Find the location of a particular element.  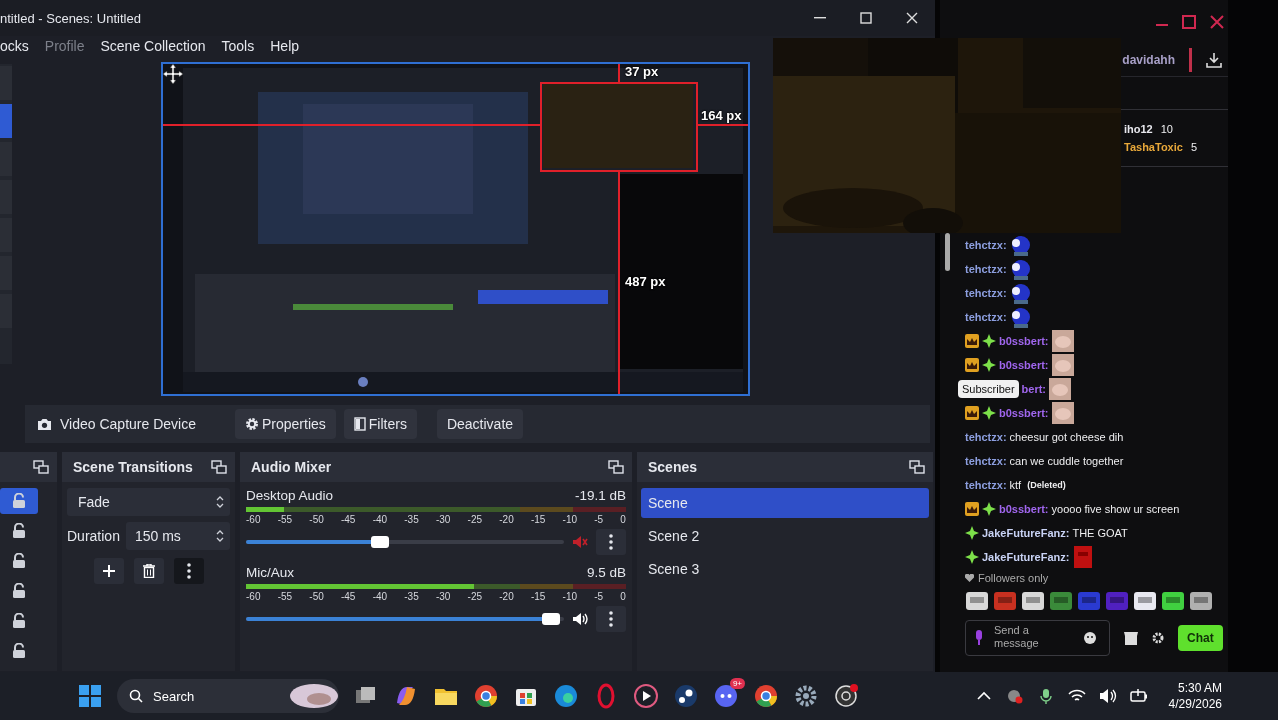

selection-box is located at coordinates (619, 127).